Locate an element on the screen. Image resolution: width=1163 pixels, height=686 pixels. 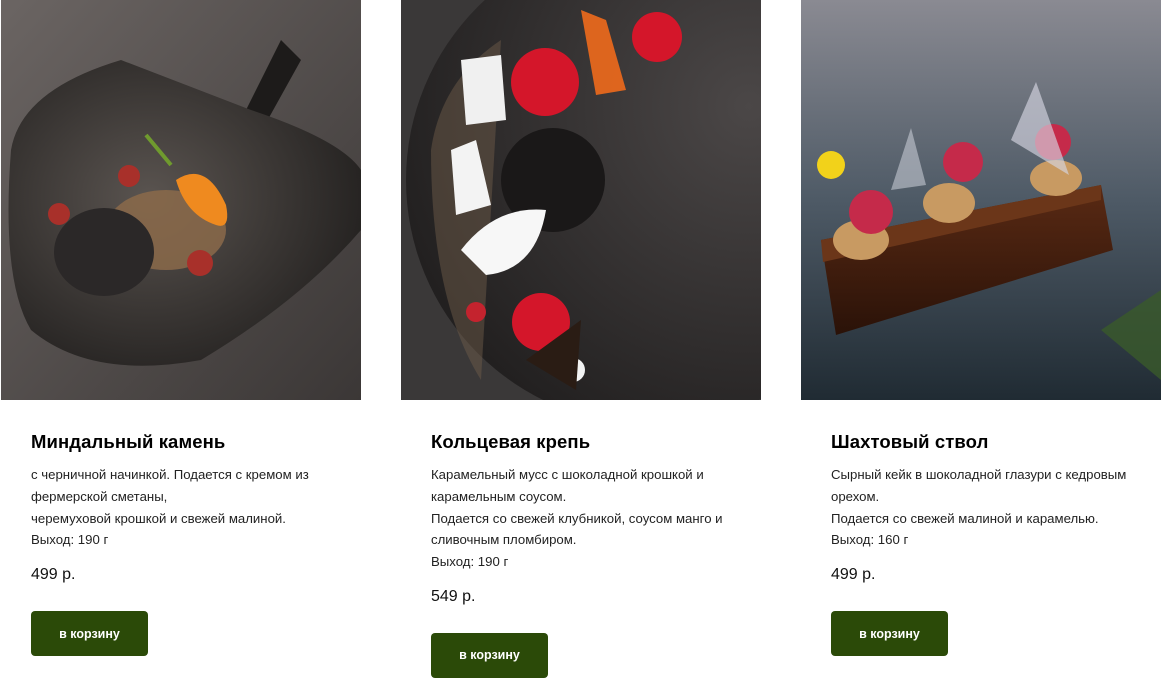
description-line: черемуховой крошкой и свежей малиной. is located at coordinates (158, 518).